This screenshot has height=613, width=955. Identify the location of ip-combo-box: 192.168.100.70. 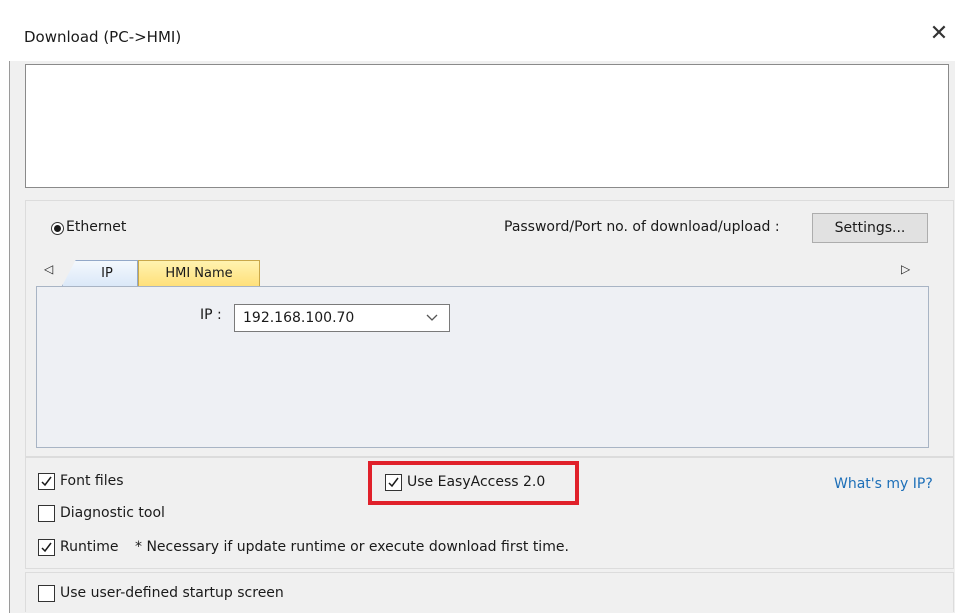
(342, 318).